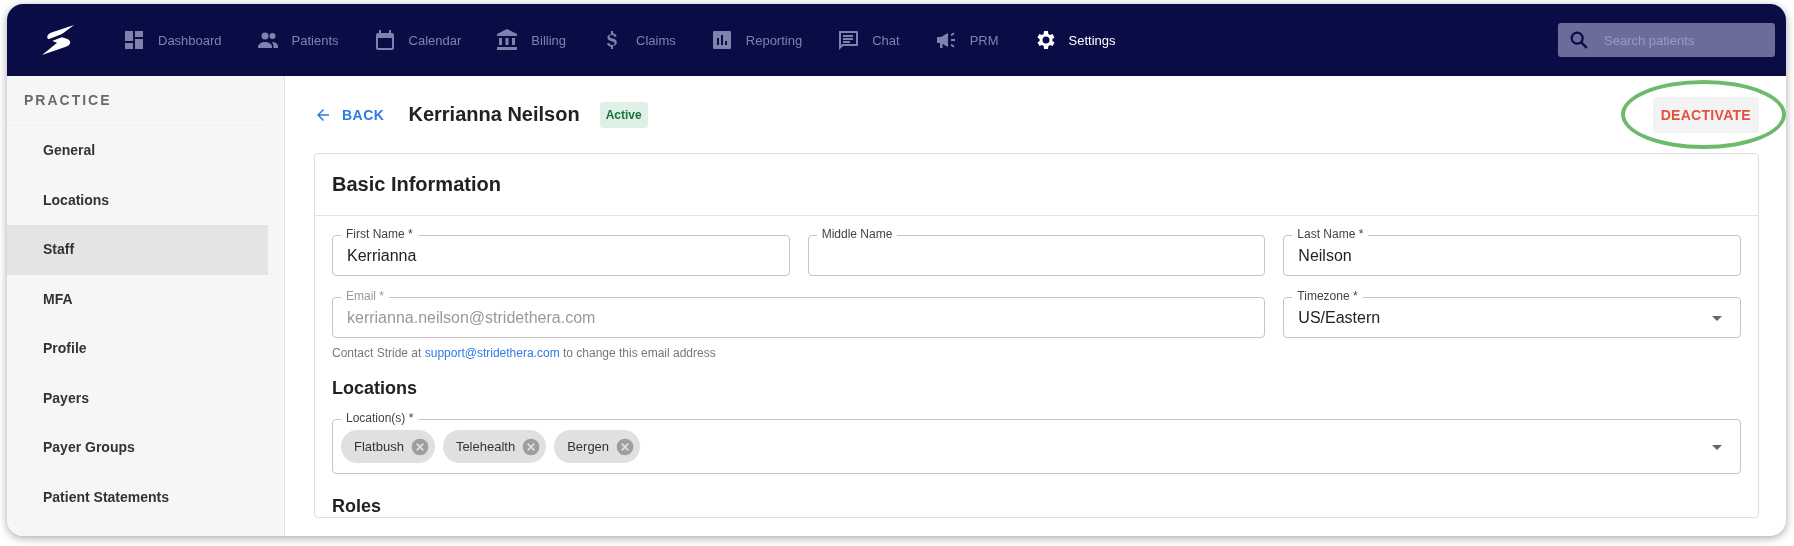 Image resolution: width=1794 pixels, height=546 pixels. Describe the element at coordinates (137, 250) in the screenshot. I see `sidebar-item: Staff` at that location.